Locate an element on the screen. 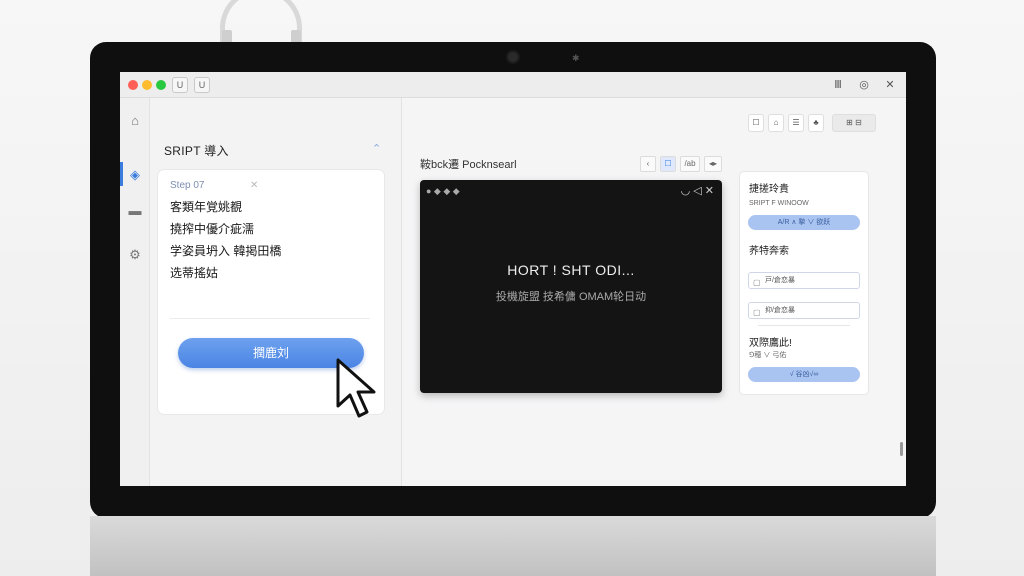 This screenshot has width=1024, height=576. active-indicator is located at coordinates (121, 174).